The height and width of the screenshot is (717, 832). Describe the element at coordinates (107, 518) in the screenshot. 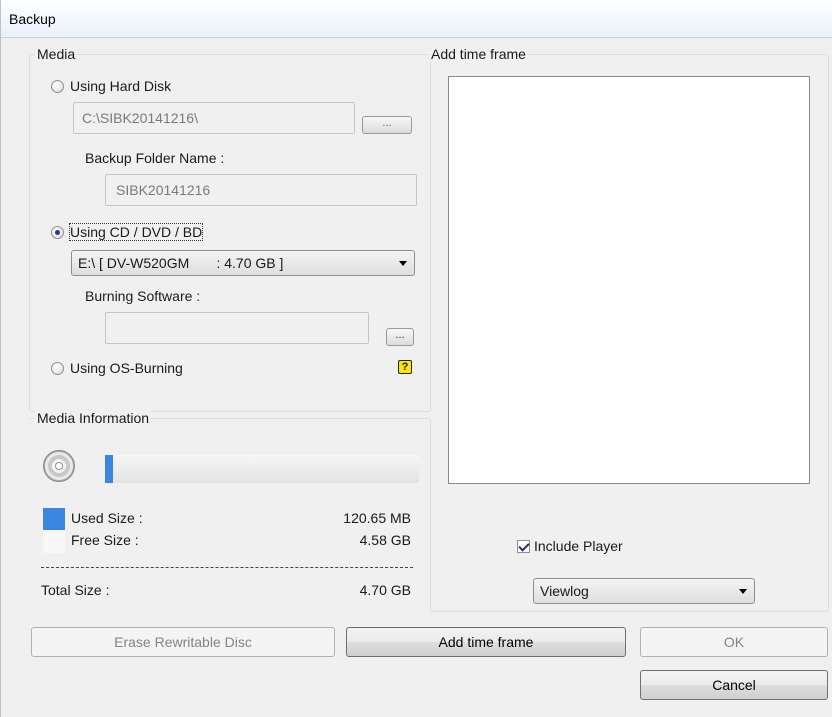

I see `used-size-label: Used Size :` at that location.